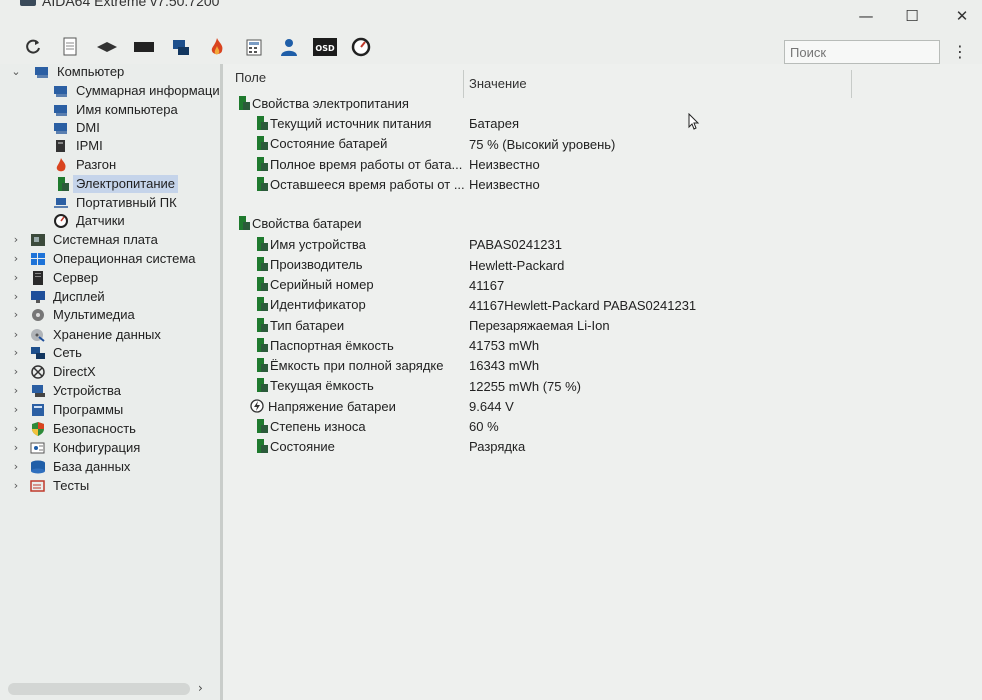  Describe the element at coordinates (494, 123) in the screenshot. I see `property-value: Батарея` at that location.